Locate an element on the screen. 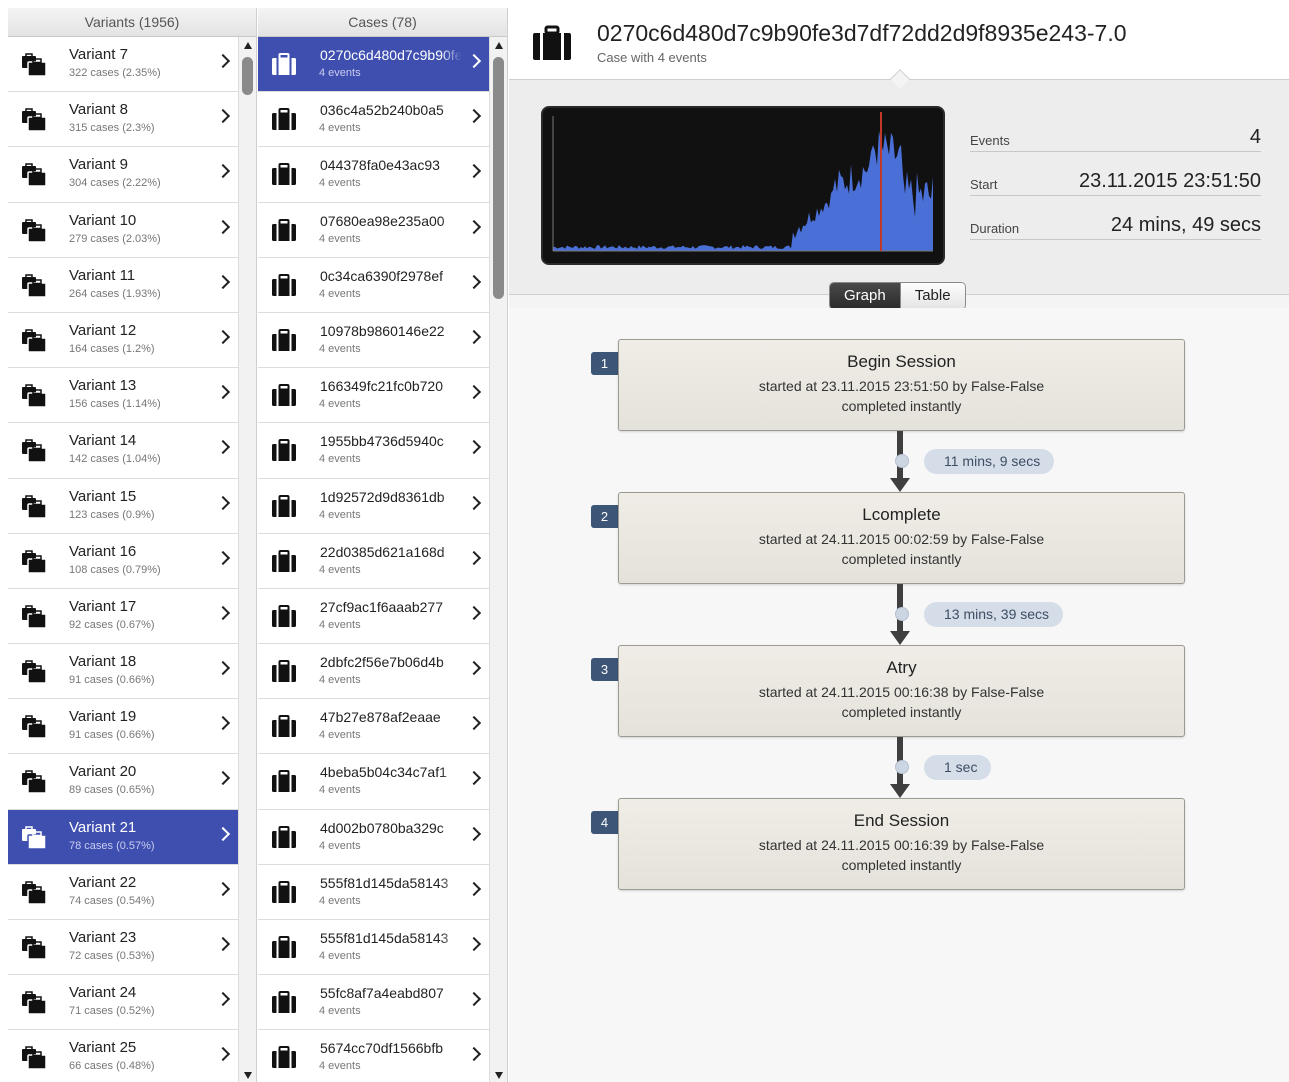 The width and height of the screenshot is (1289, 1082). variant-row: Variant 12 164 cases (1.2%) is located at coordinates (123, 340).